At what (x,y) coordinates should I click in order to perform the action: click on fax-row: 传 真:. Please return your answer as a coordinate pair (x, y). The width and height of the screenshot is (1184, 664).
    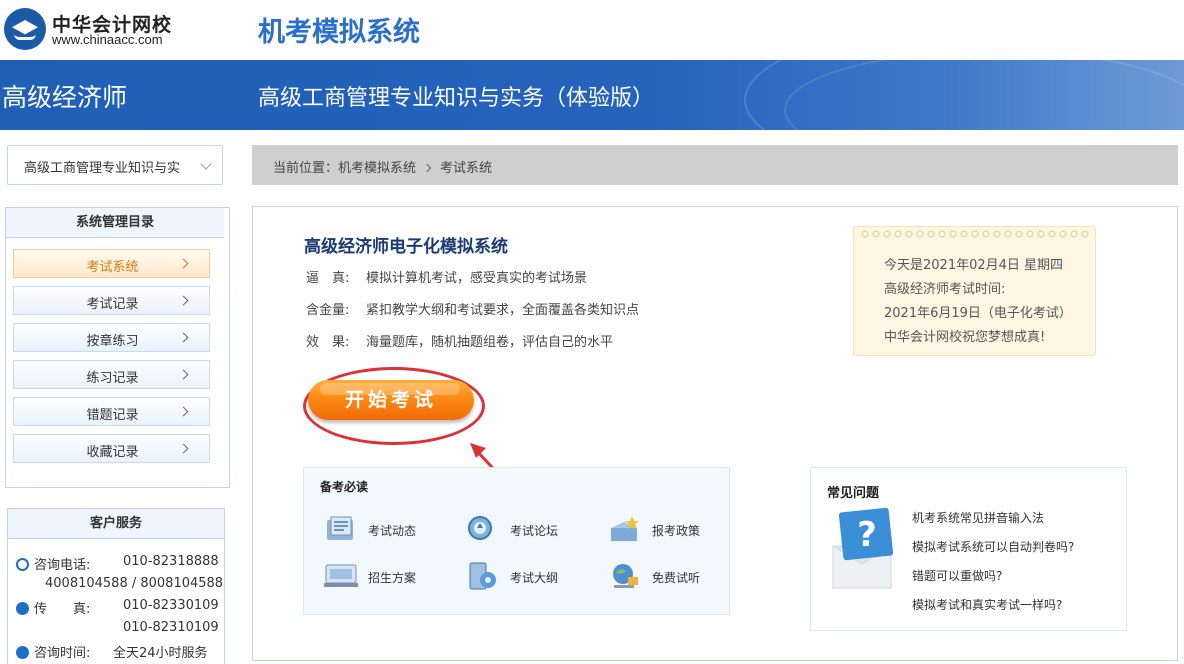
    Looking at the image, I should click on (53, 607).